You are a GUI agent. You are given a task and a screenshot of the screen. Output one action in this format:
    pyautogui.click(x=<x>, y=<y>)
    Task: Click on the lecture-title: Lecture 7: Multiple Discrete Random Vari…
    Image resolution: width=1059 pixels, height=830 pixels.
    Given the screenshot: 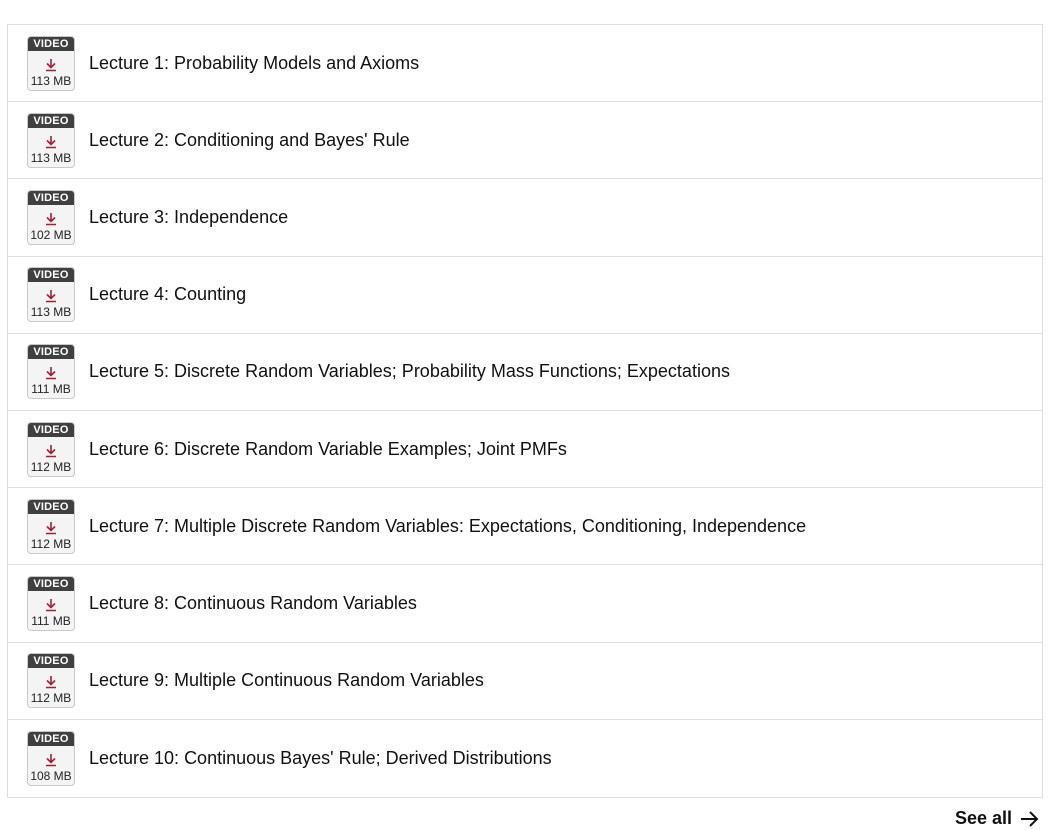 What is the action you would take?
    pyautogui.click(x=447, y=526)
    